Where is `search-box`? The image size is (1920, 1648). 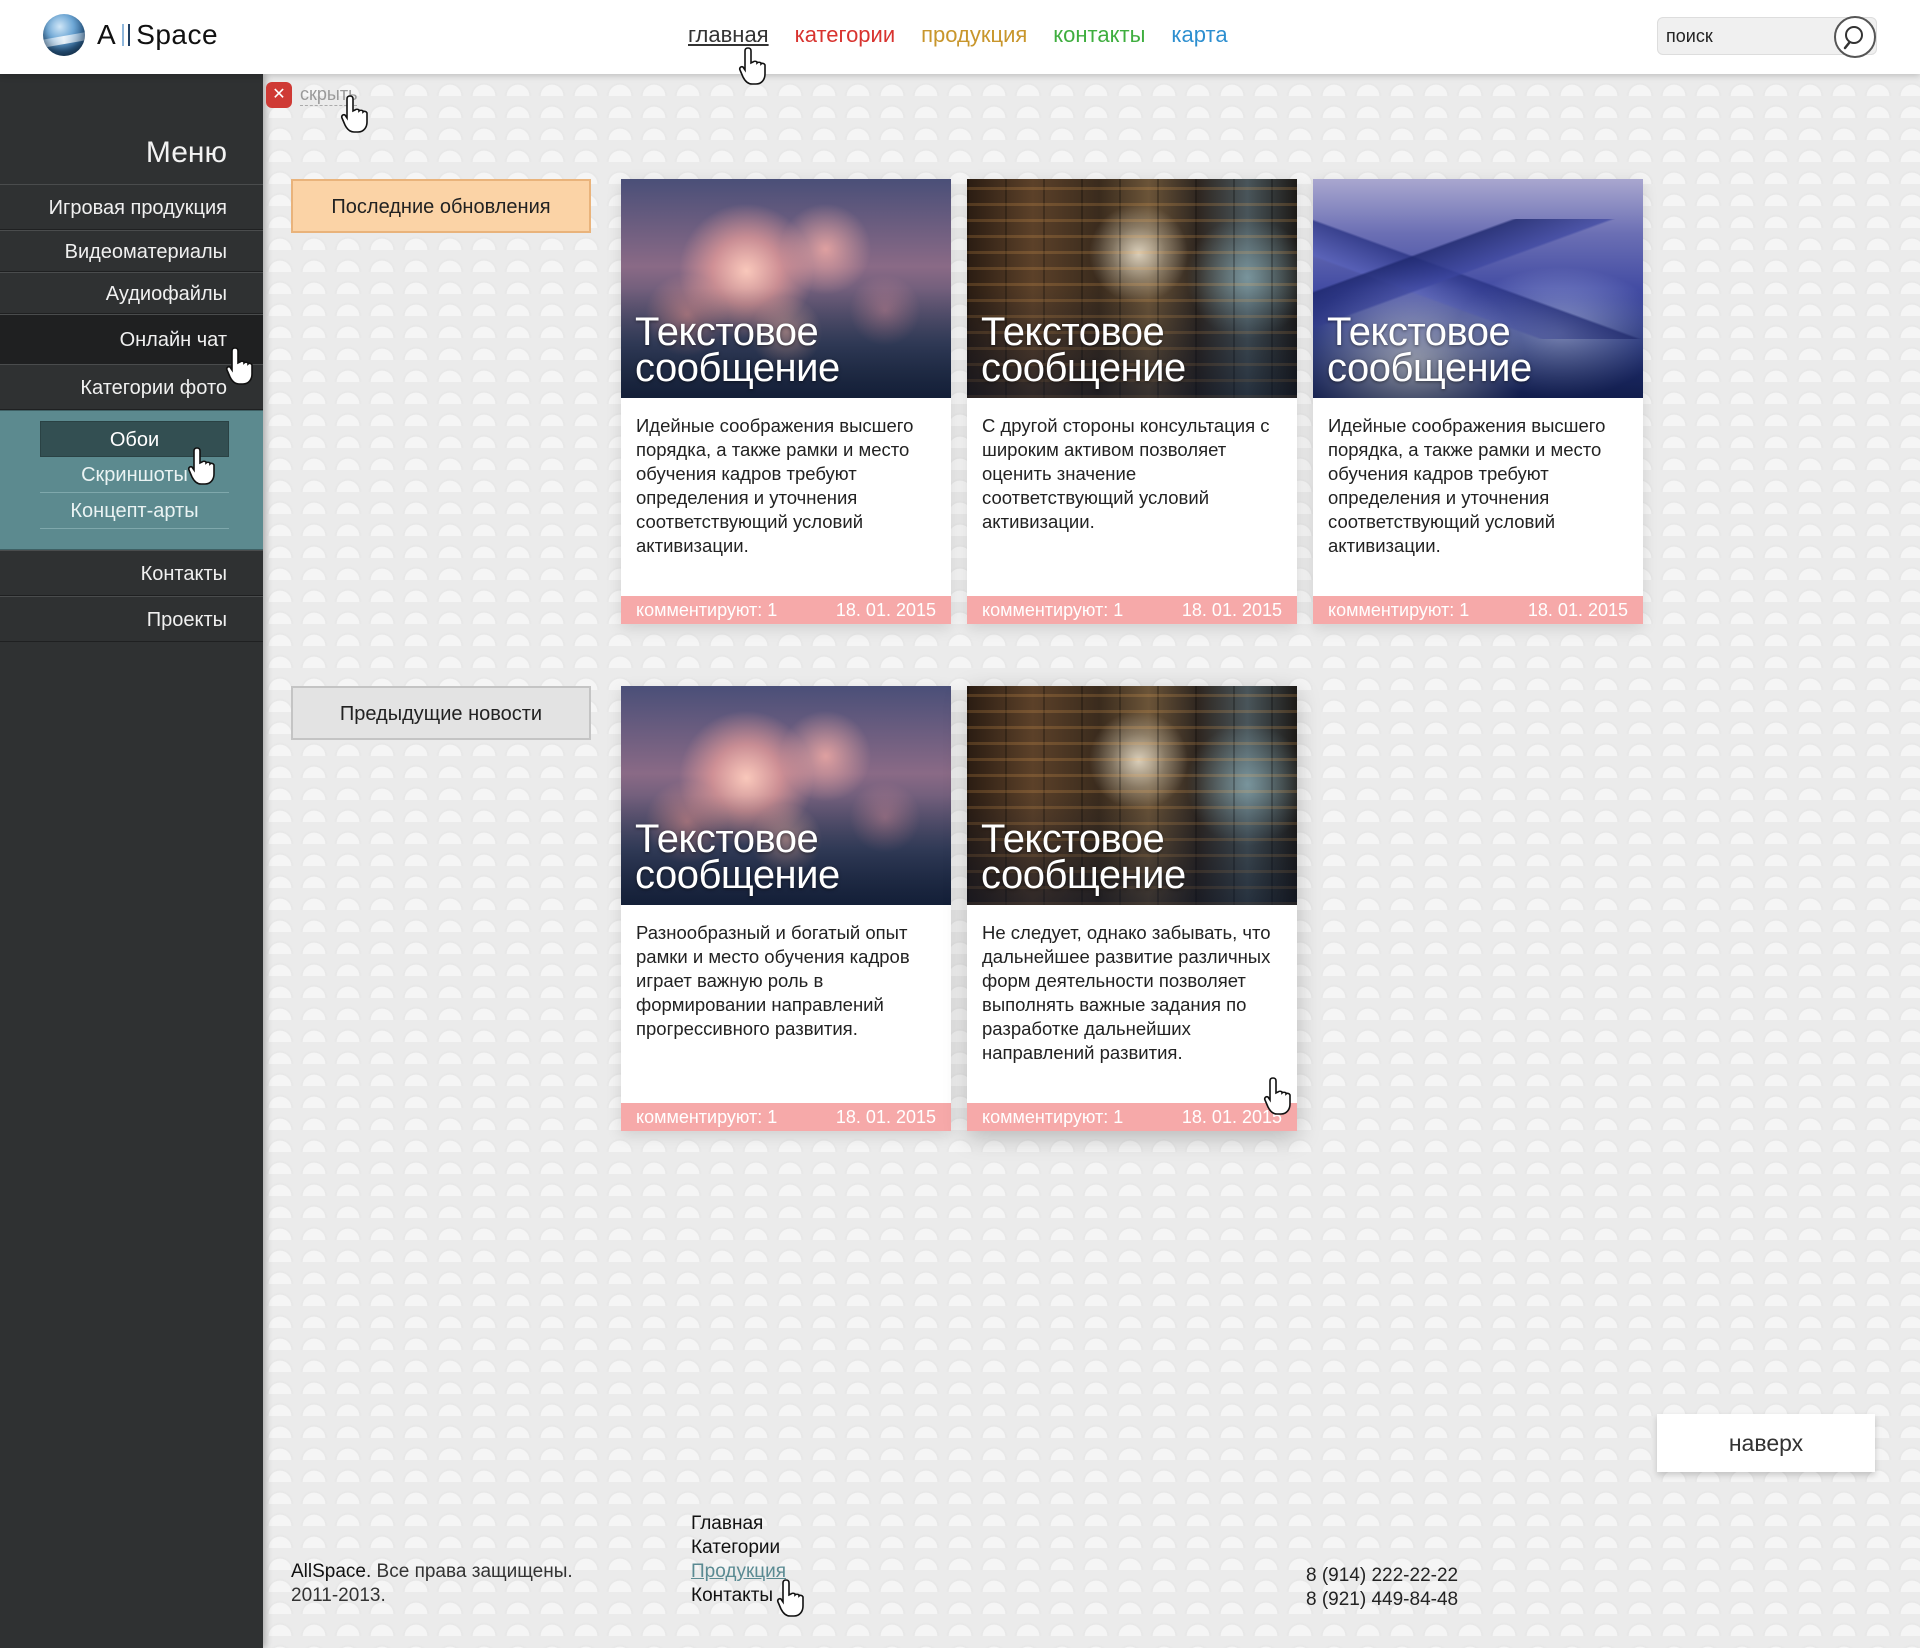
search-box is located at coordinates (1767, 37).